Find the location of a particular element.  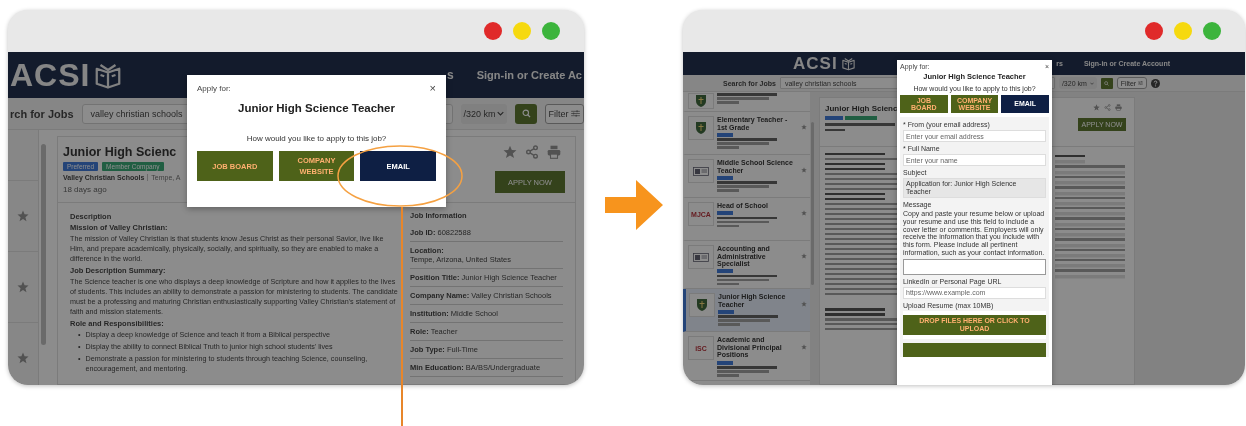

dialog-question: How would you like to apply to this job? is located at coordinates (316, 138).